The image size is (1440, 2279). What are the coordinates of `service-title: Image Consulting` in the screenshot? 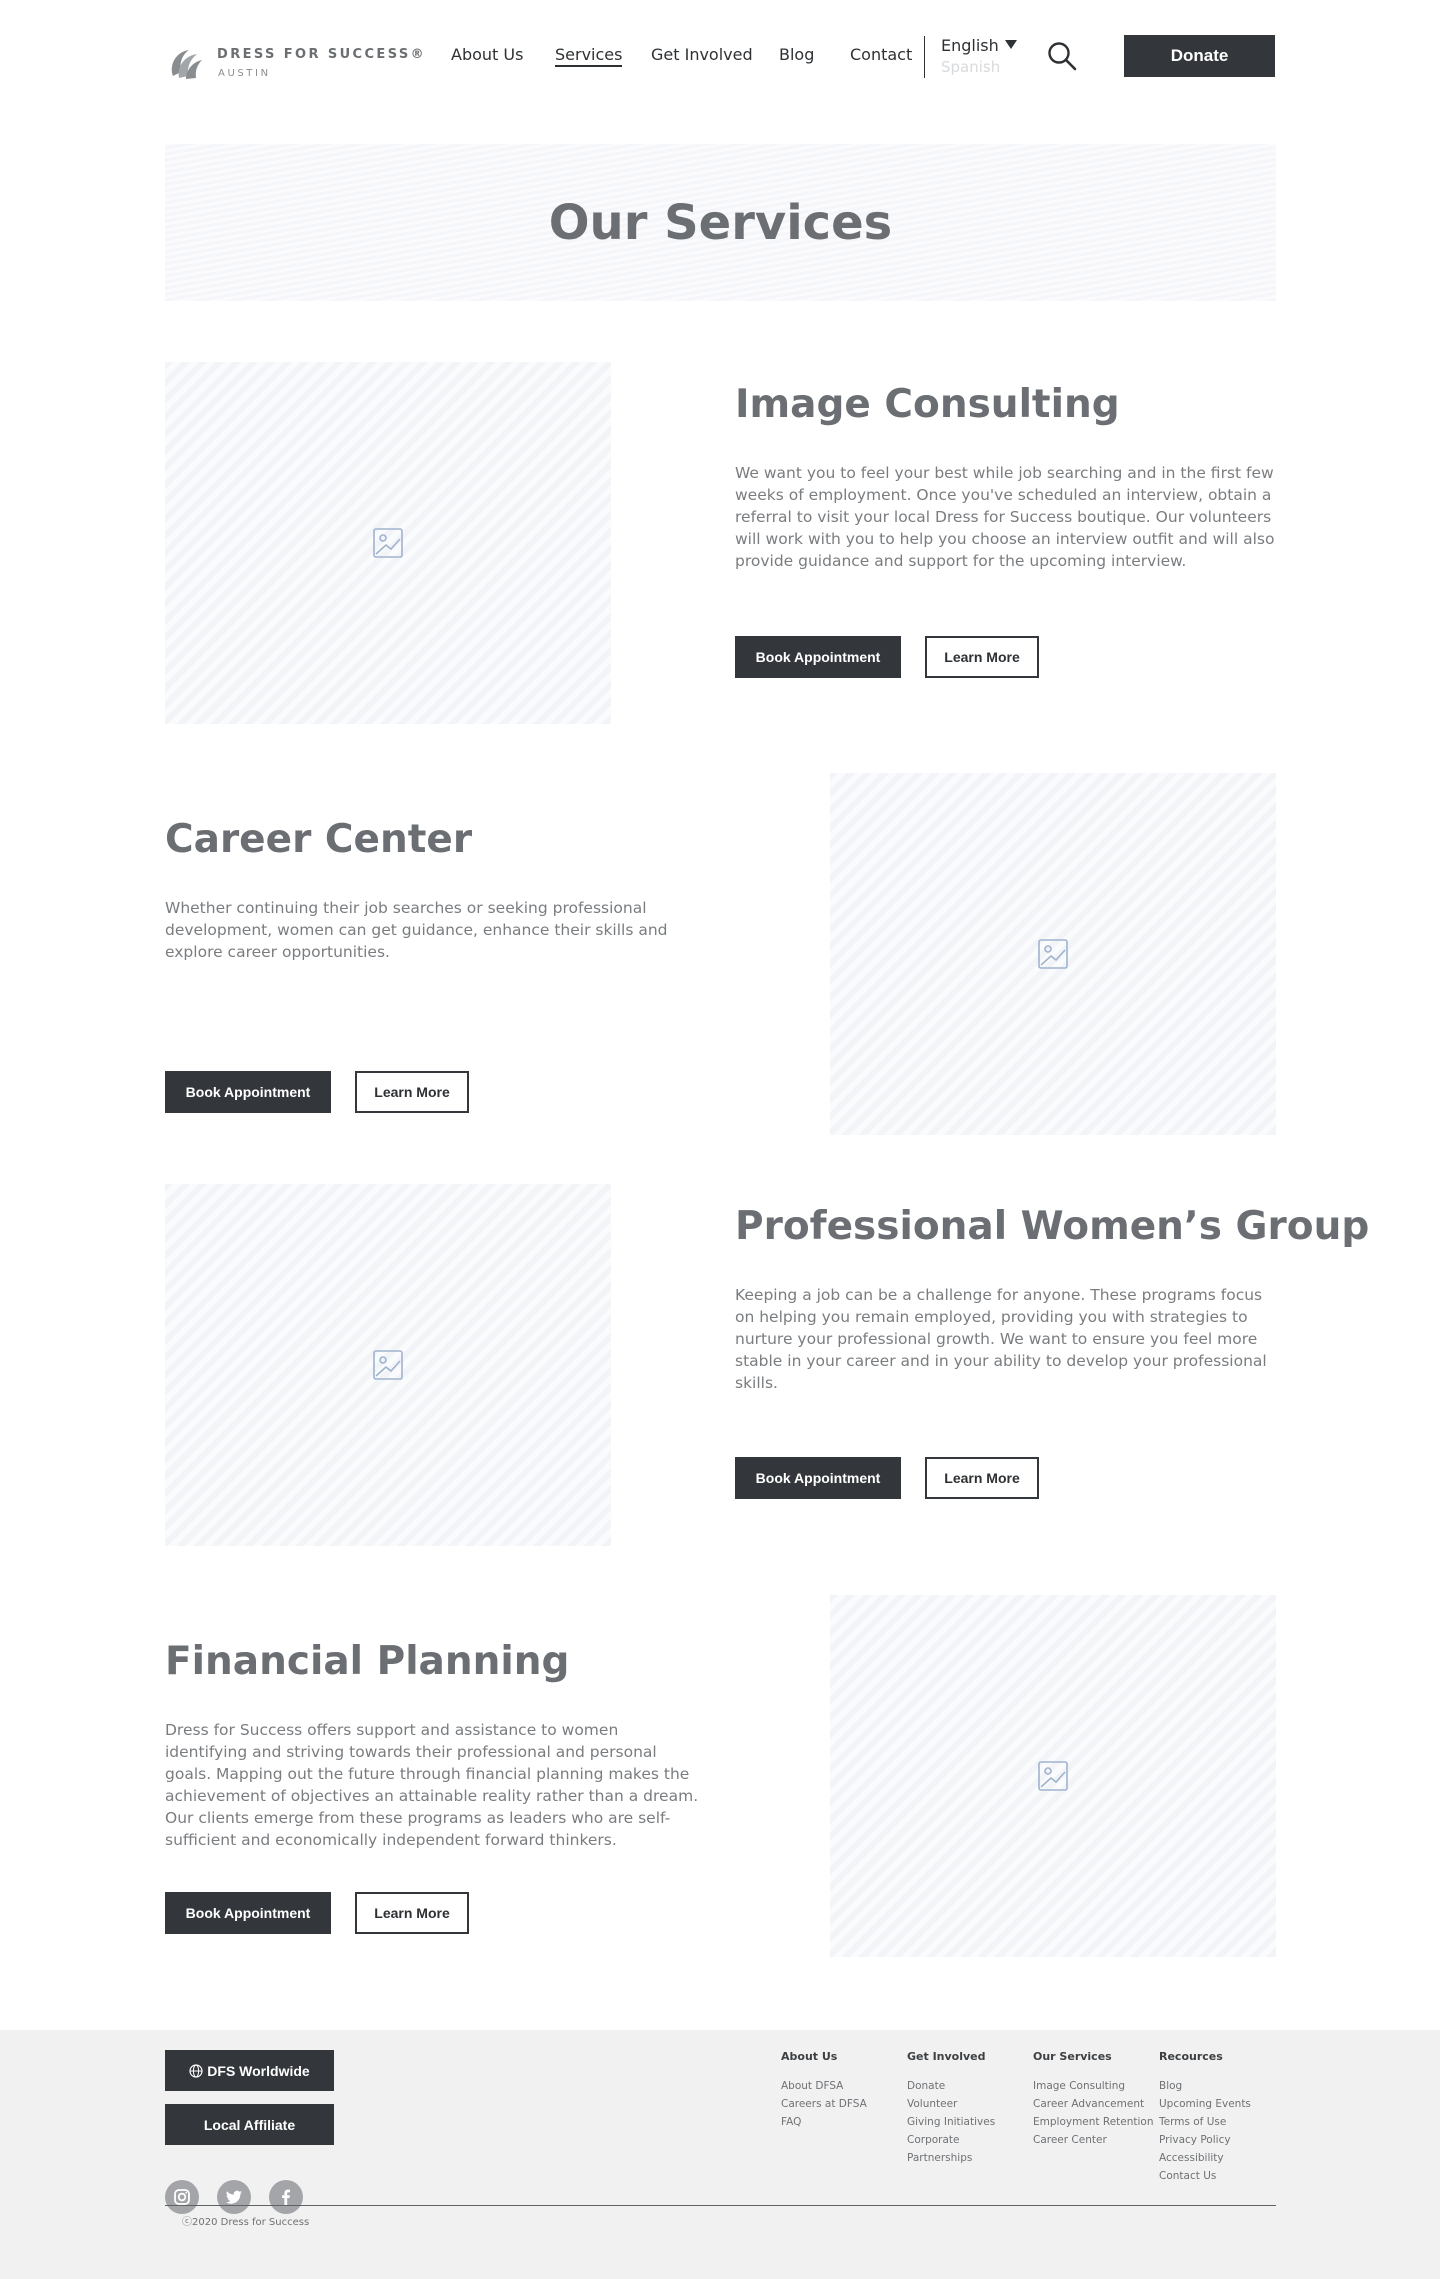 It's located at (927, 404).